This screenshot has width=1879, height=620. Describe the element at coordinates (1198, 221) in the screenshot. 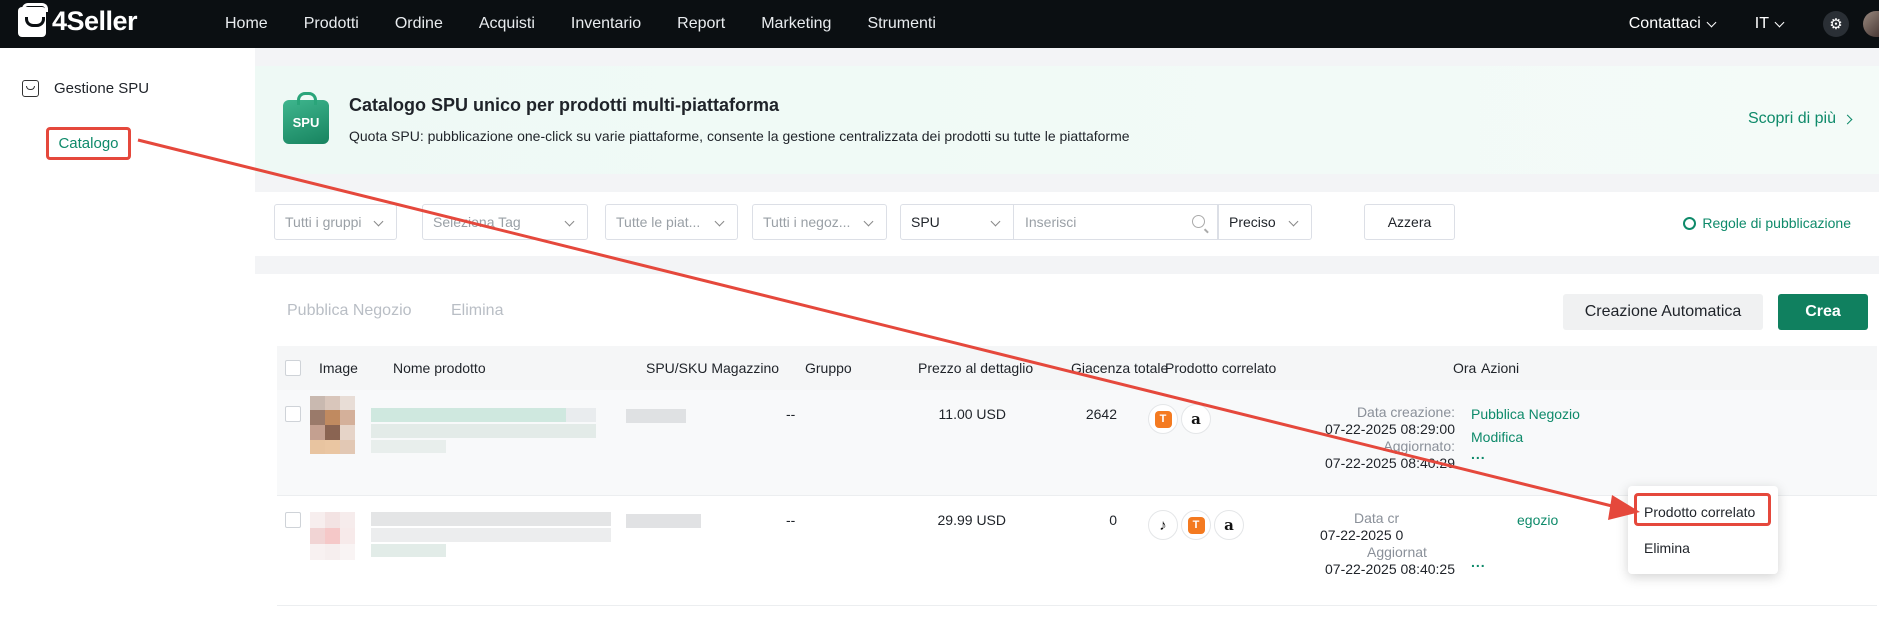

I see `search-icon` at that location.